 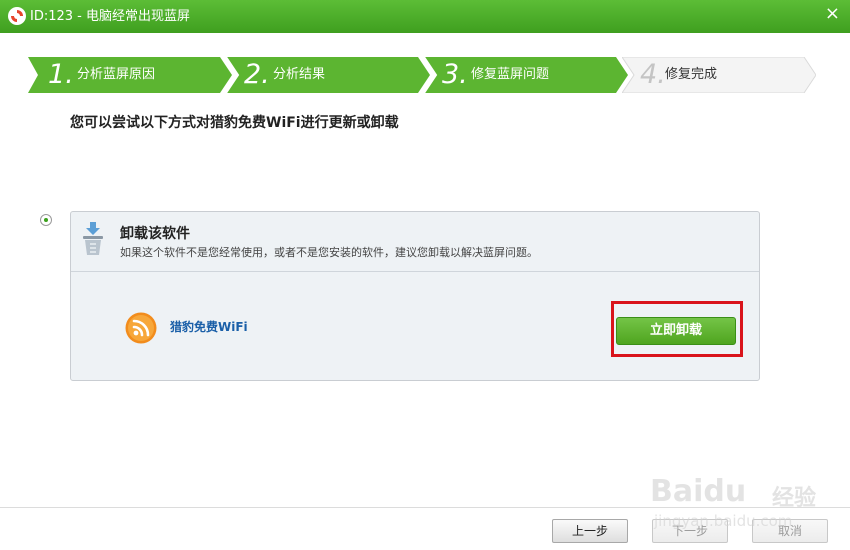 What do you see at coordinates (141, 328) in the screenshot?
I see `wifi-icon` at bounding box center [141, 328].